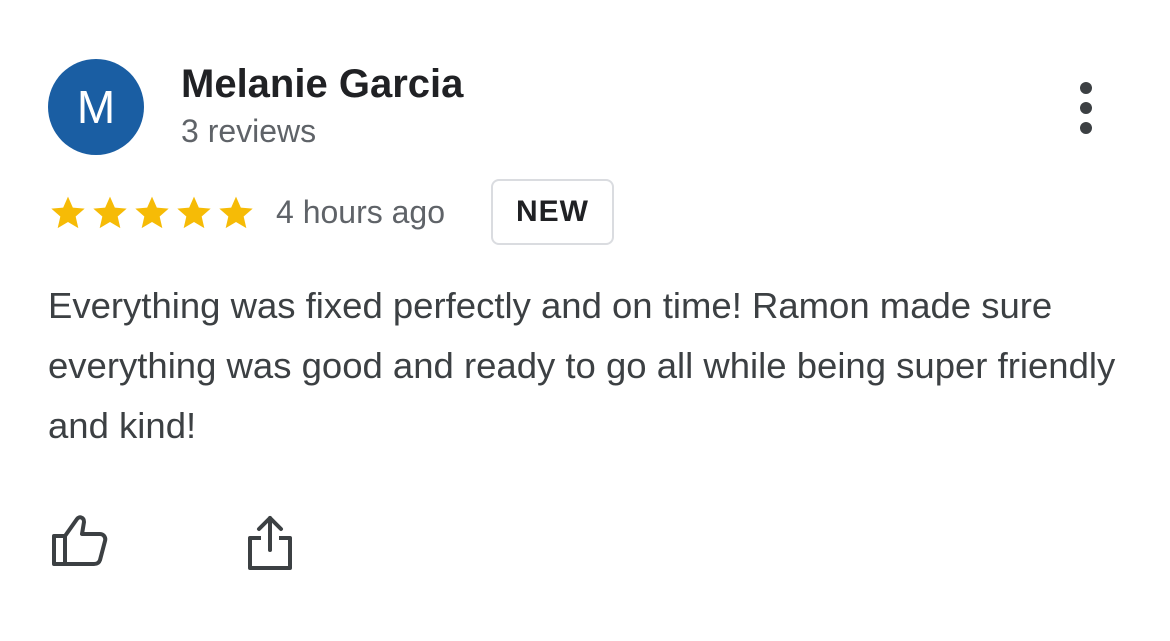  I want to click on share-icon, so click(270, 543).